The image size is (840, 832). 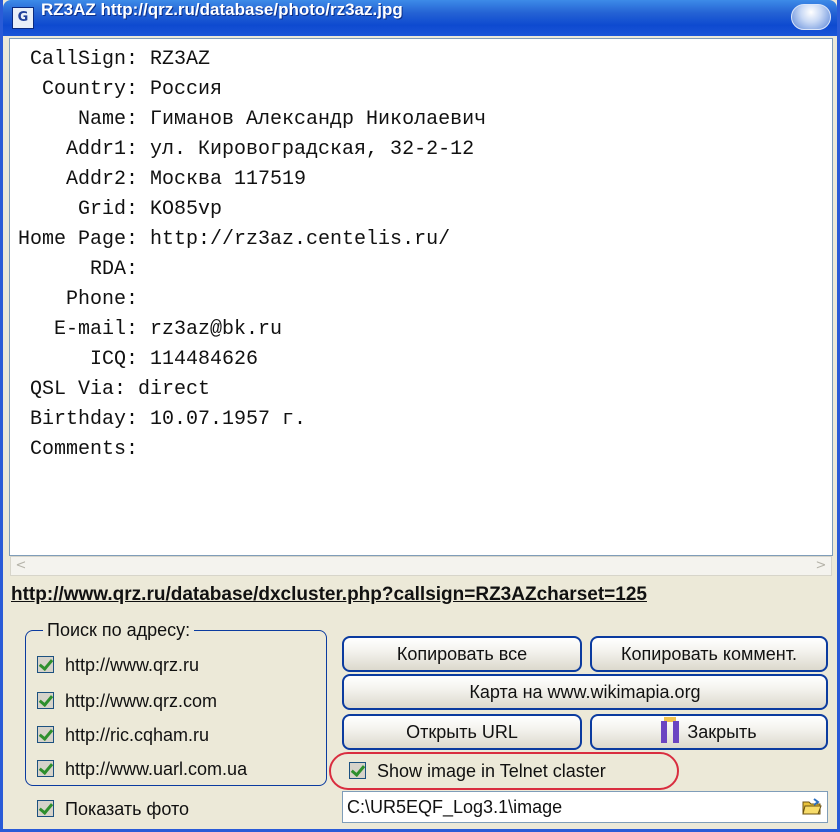 I want to click on image-path-field: C:\UR5EQF_Log3.1\image, so click(x=585, y=807).